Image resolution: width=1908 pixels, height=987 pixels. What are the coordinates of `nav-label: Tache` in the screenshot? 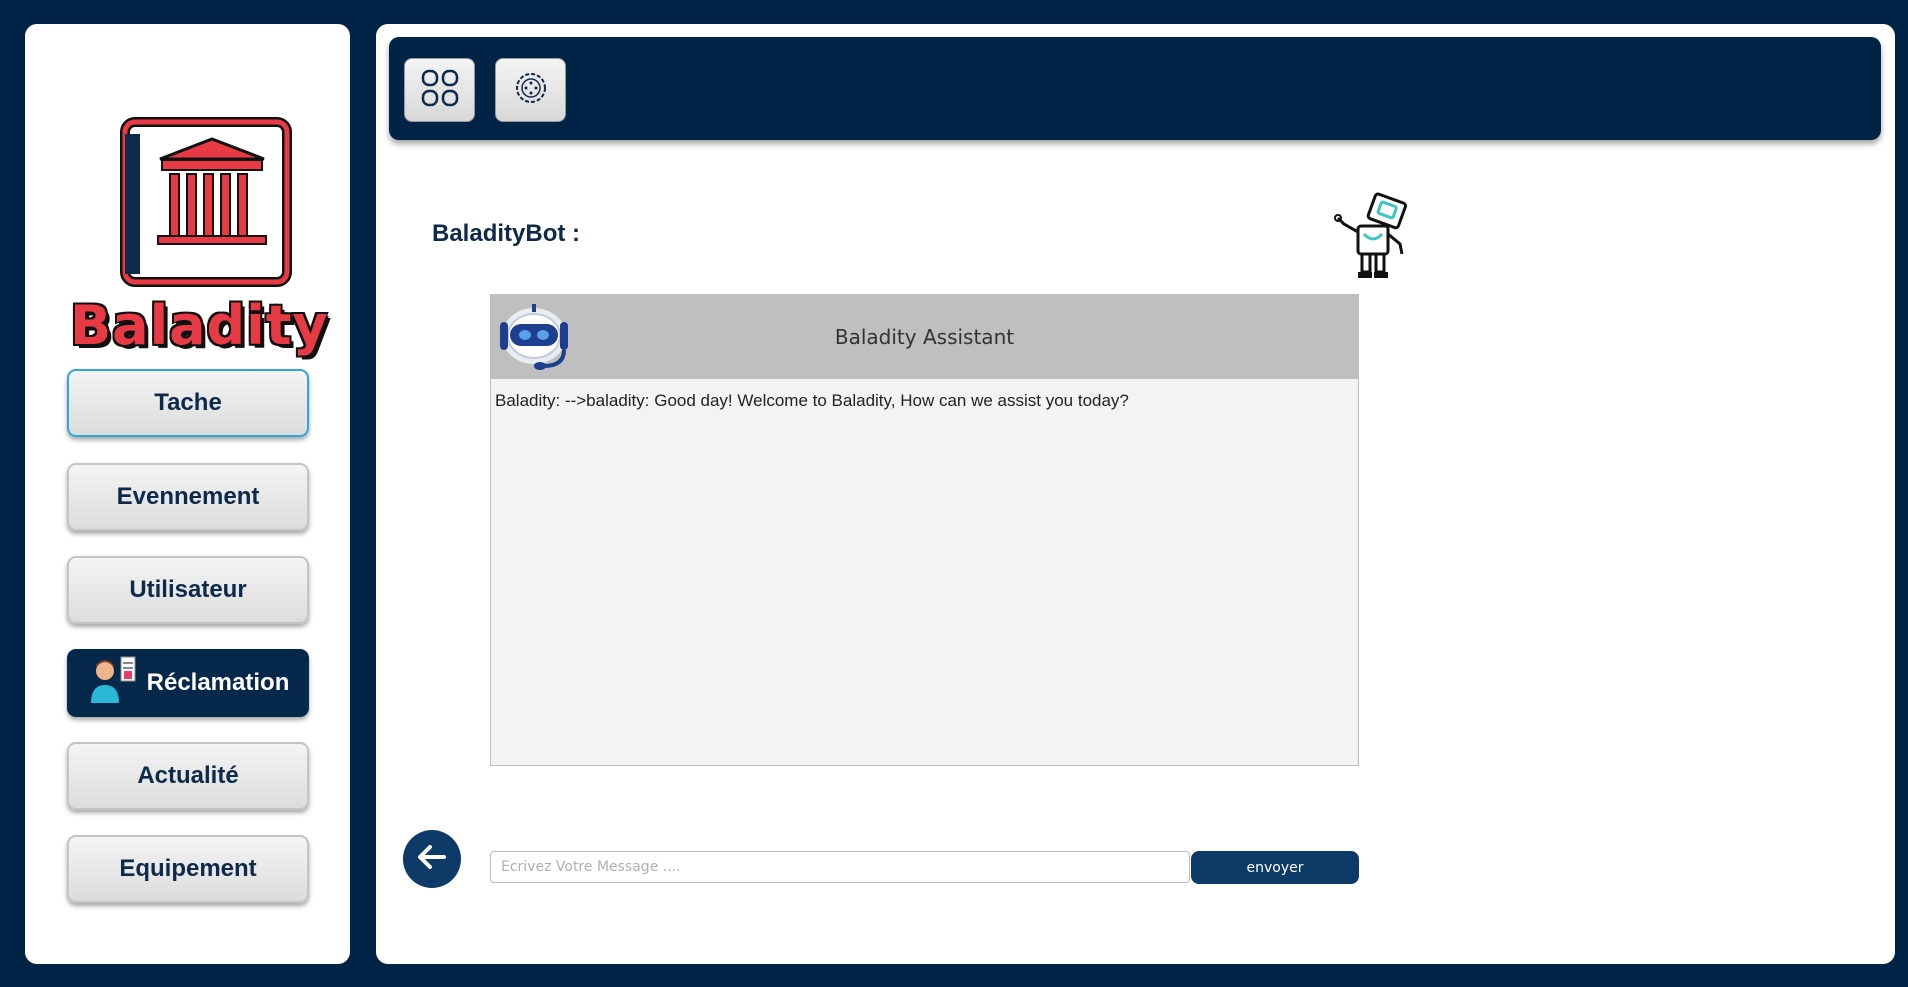 It's located at (188, 402).